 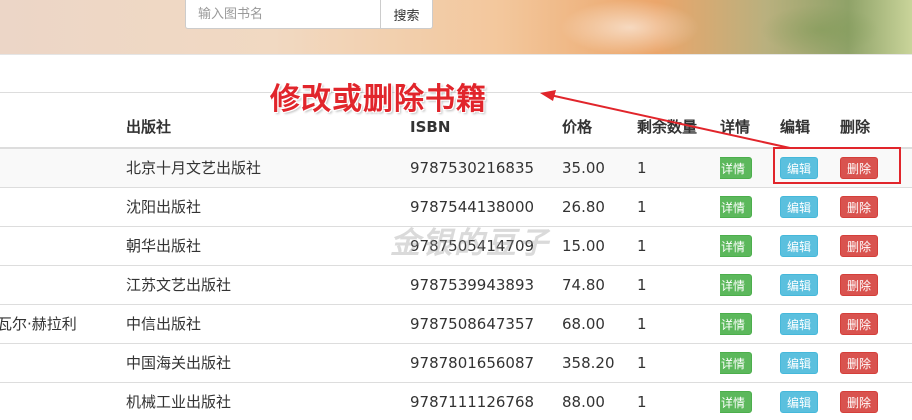 What do you see at coordinates (591, 245) in the screenshot?
I see `price-cell: 15.00` at bounding box center [591, 245].